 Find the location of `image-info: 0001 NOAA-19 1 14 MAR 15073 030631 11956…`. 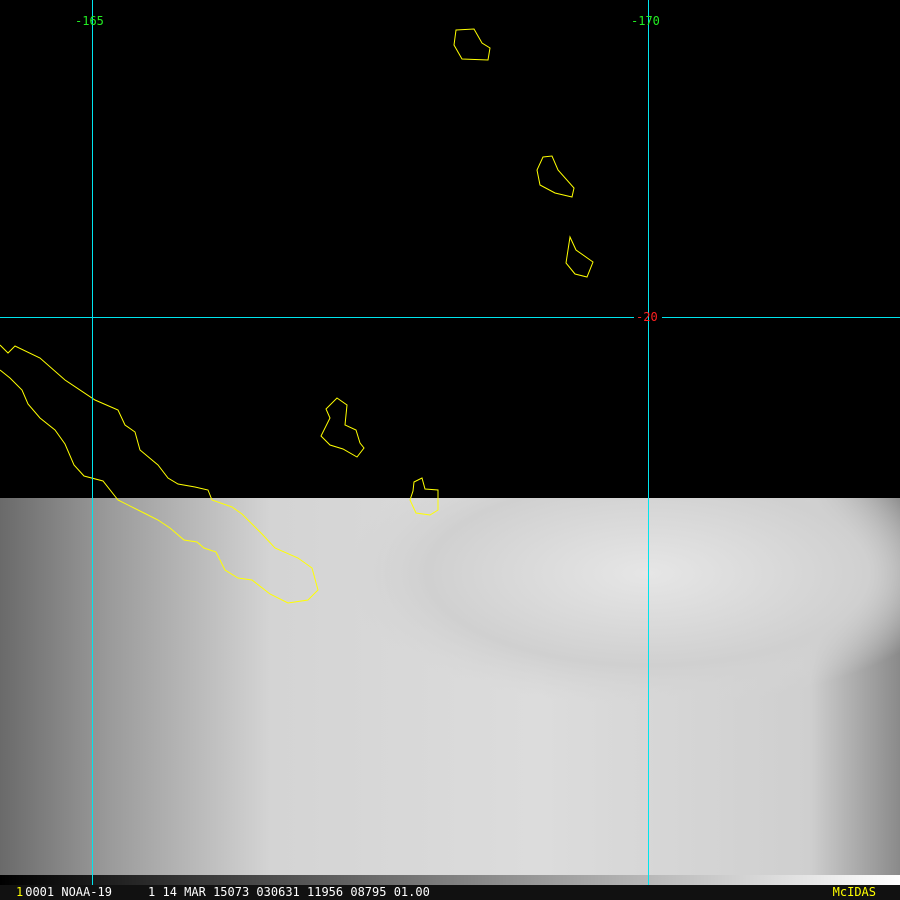

image-info: 0001 NOAA-19 1 14 MAR 15073 030631 11956… is located at coordinates (227, 892).